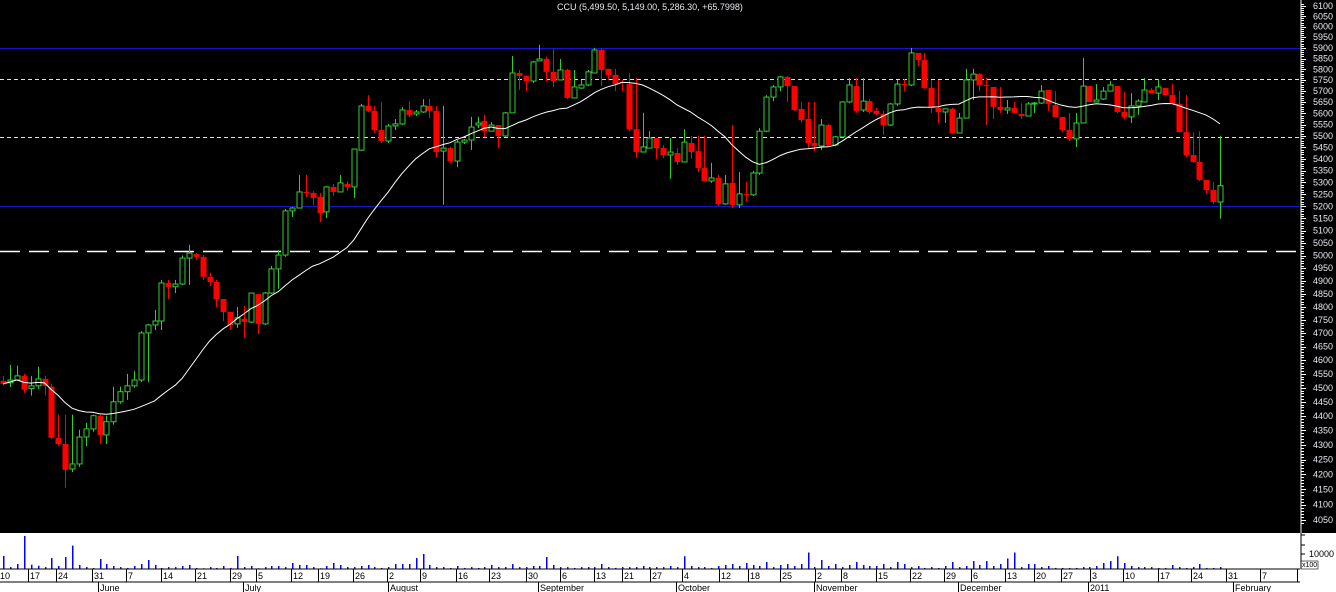  Describe the element at coordinates (1253, 587) in the screenshot. I see `month-label: February` at that location.